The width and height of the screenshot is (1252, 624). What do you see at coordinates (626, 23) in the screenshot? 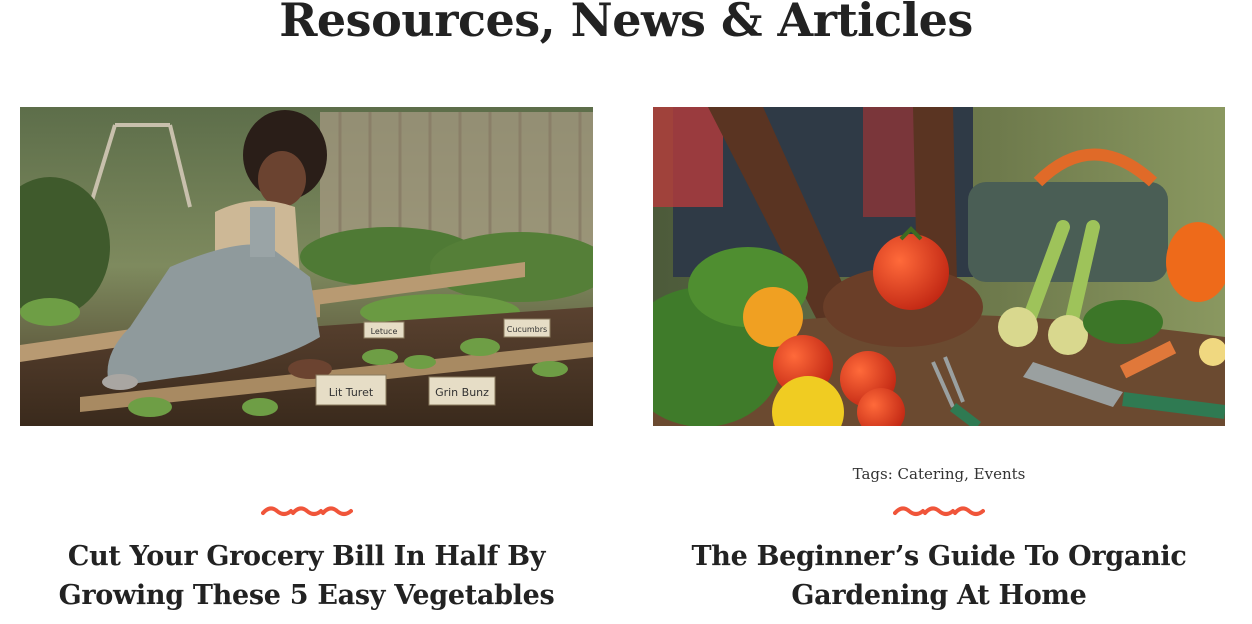
I see `section-title: Resources, News & Articles` at bounding box center [626, 23].